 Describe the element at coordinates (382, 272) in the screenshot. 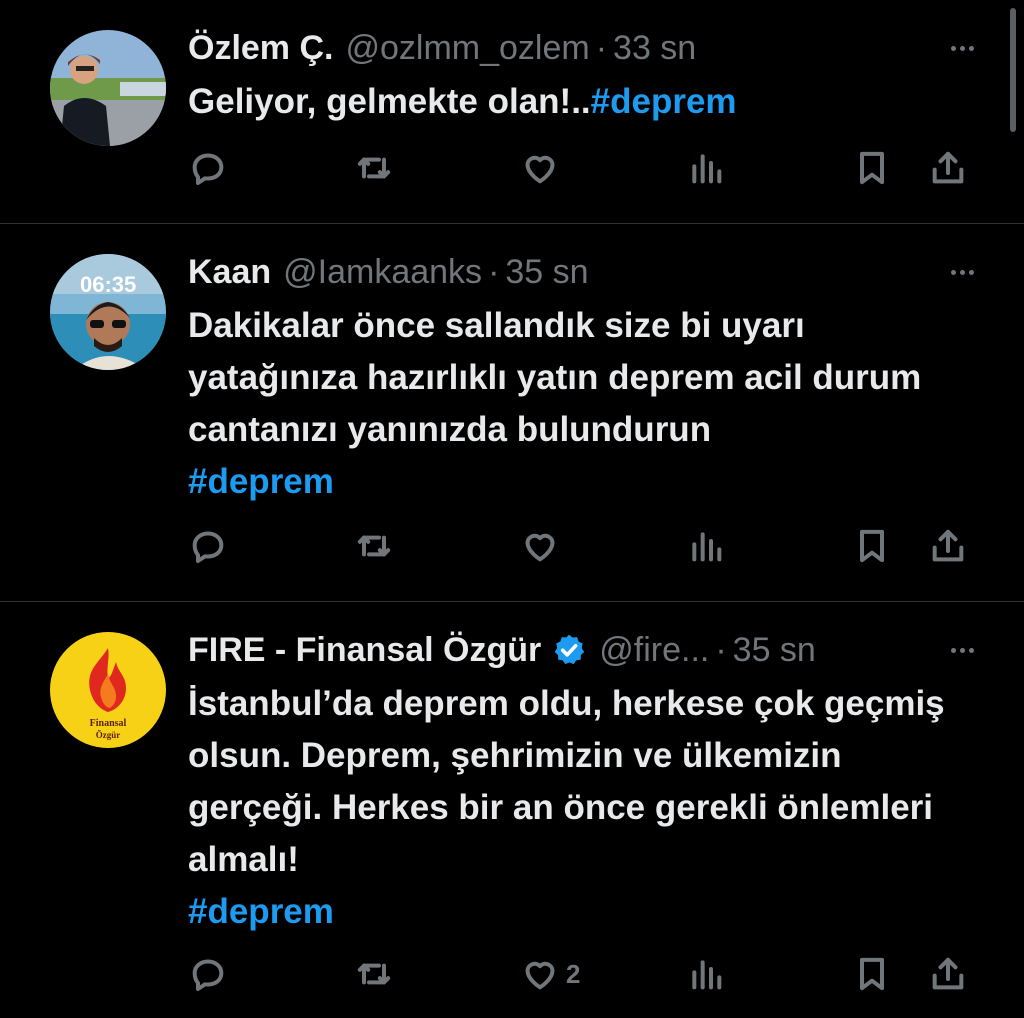

I see `author-handle: @Iamkaanks` at that location.